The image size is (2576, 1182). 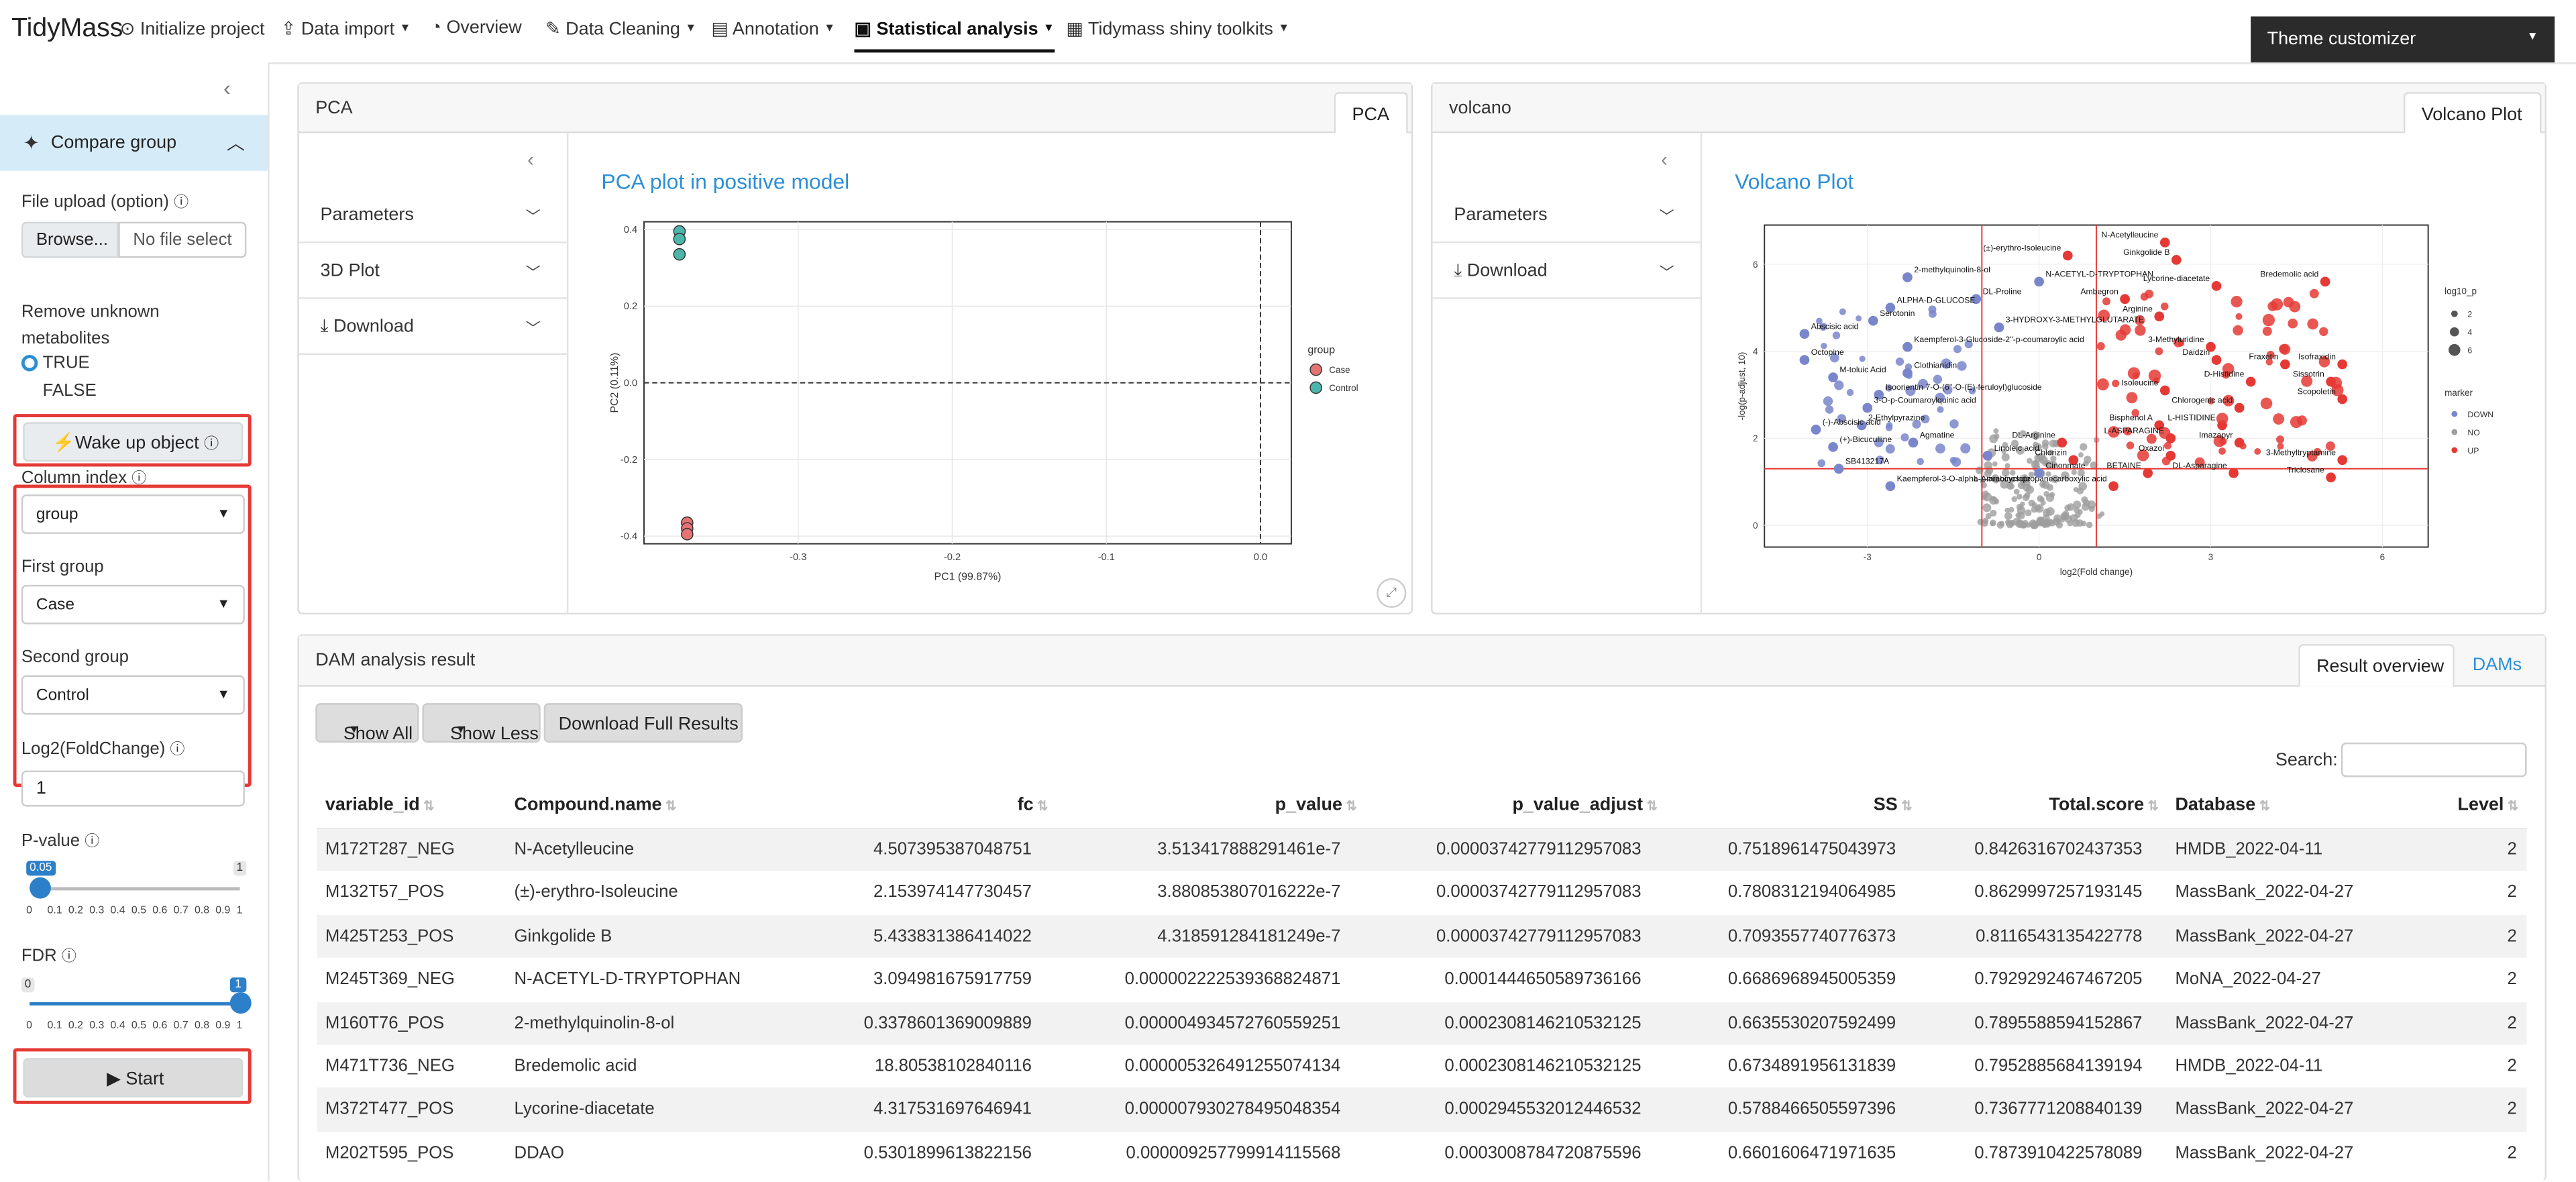 What do you see at coordinates (1509, 804) in the screenshot?
I see `column-header-p-value-adjust: p_value_adjust ⇅` at bounding box center [1509, 804].